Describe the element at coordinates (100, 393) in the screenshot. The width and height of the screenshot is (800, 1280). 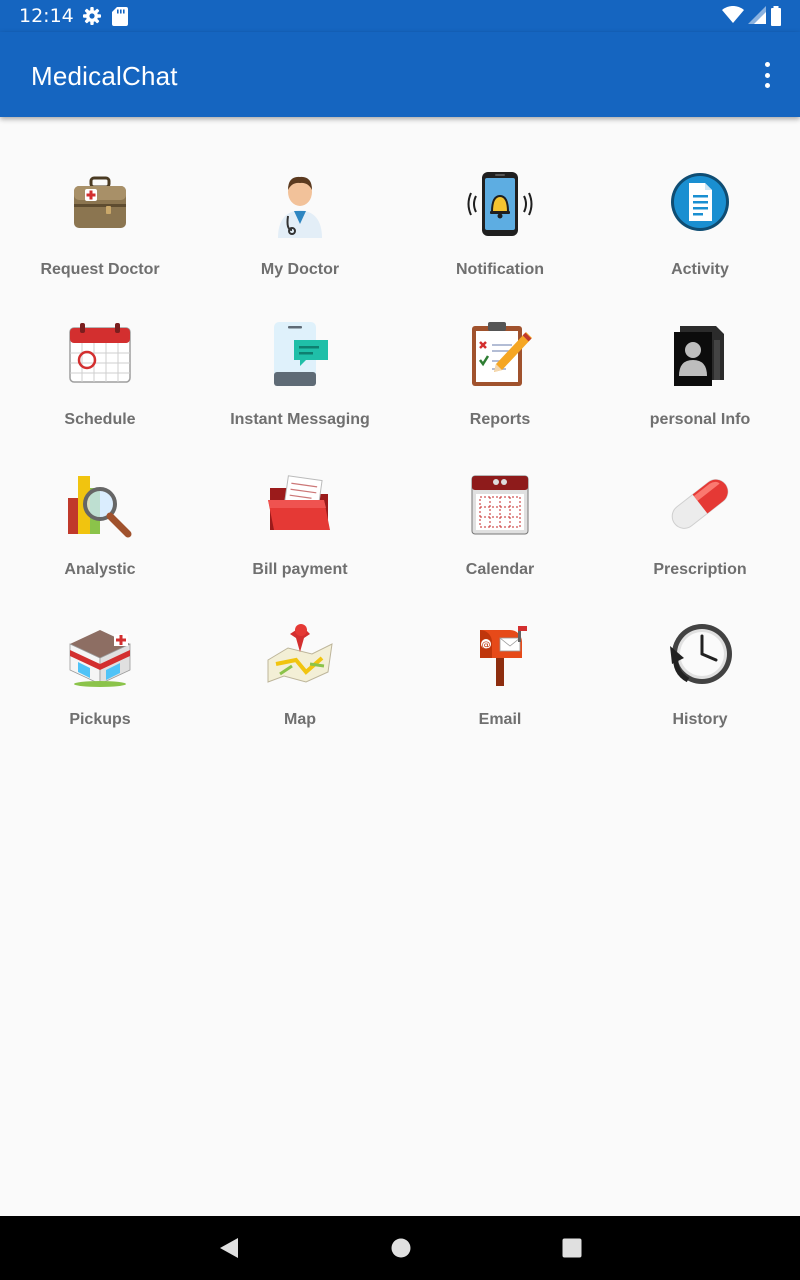
I see `tile-schedule: Schedule` at that location.